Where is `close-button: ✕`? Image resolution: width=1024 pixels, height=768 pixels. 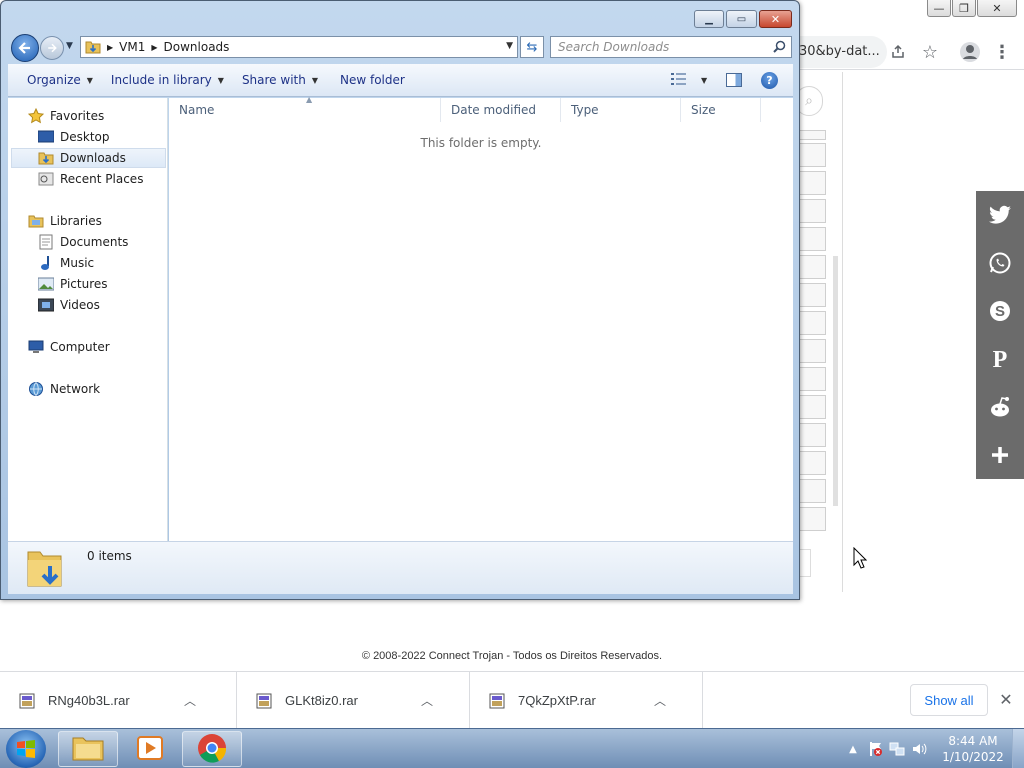 close-button: ✕ is located at coordinates (775, 19).